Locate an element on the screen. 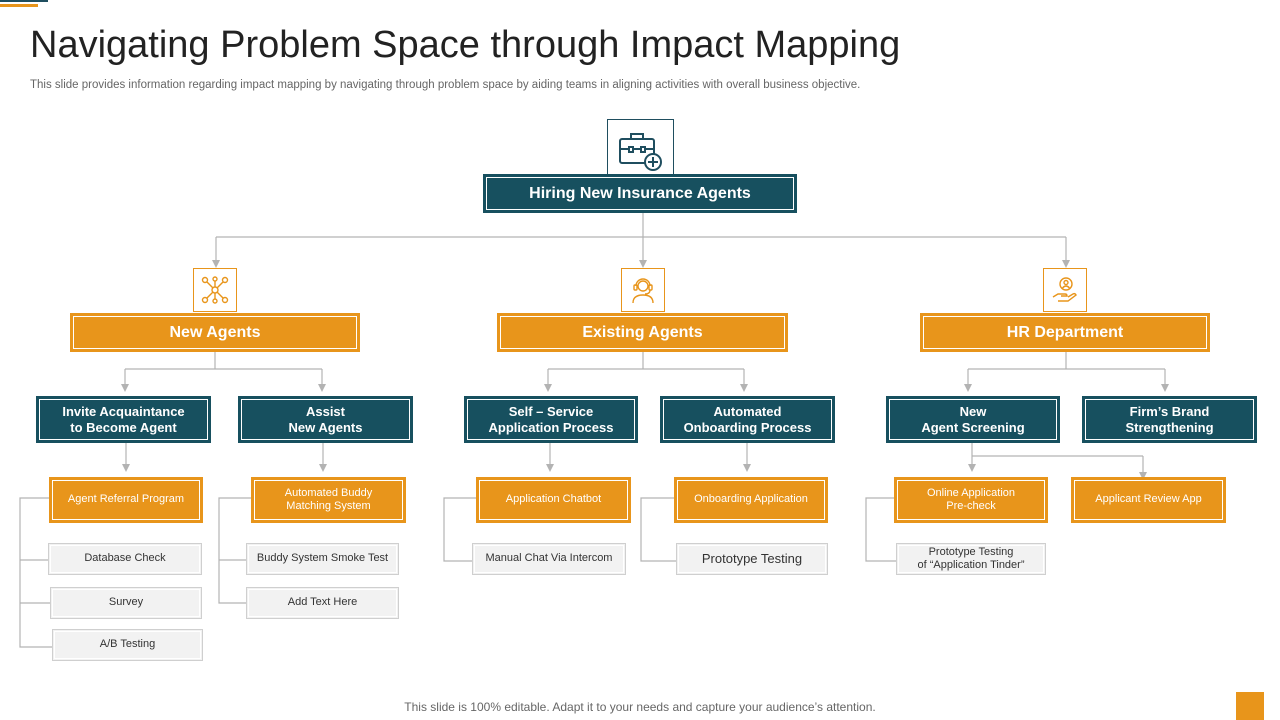 This screenshot has width=1280, height=720. test-item: Buddy System Smoke Test is located at coordinates (322, 559).